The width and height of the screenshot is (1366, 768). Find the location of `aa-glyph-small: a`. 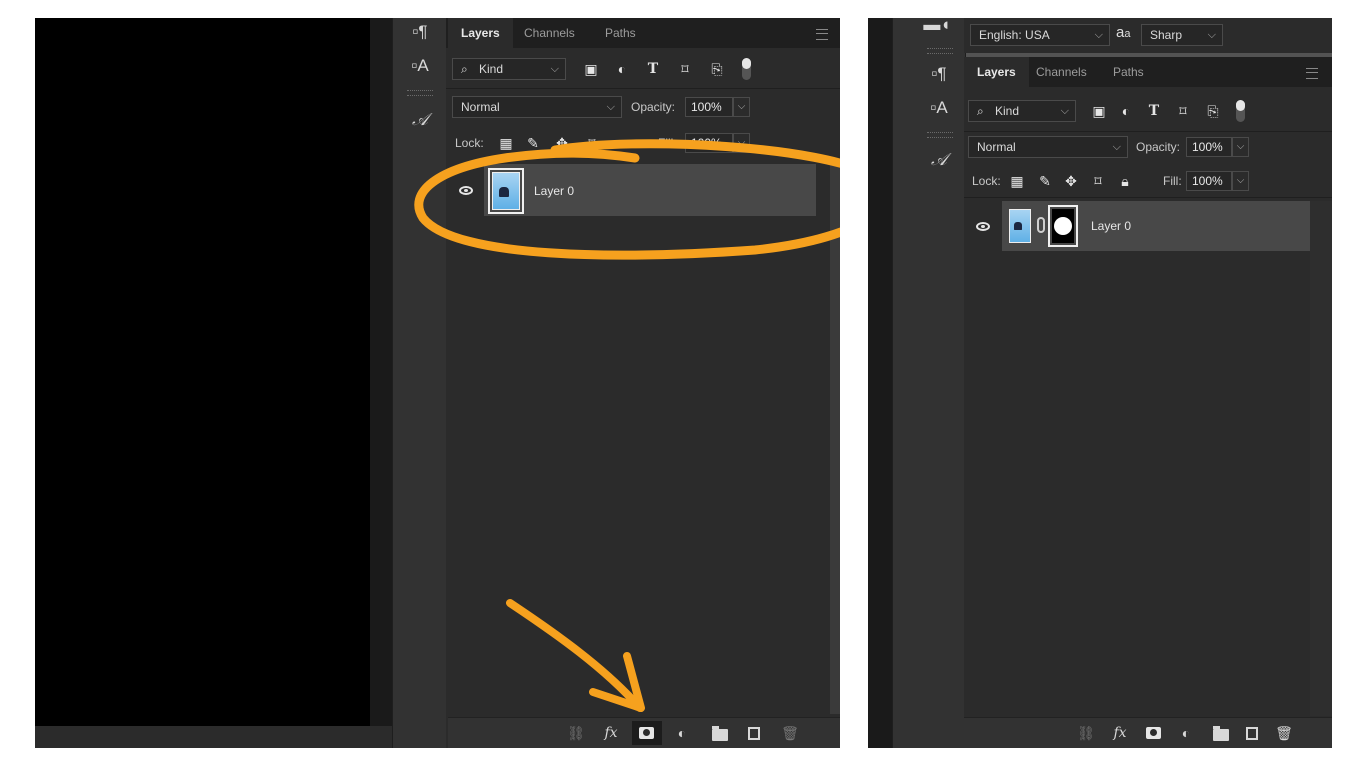

aa-glyph-small: a is located at coordinates (1127, 34).